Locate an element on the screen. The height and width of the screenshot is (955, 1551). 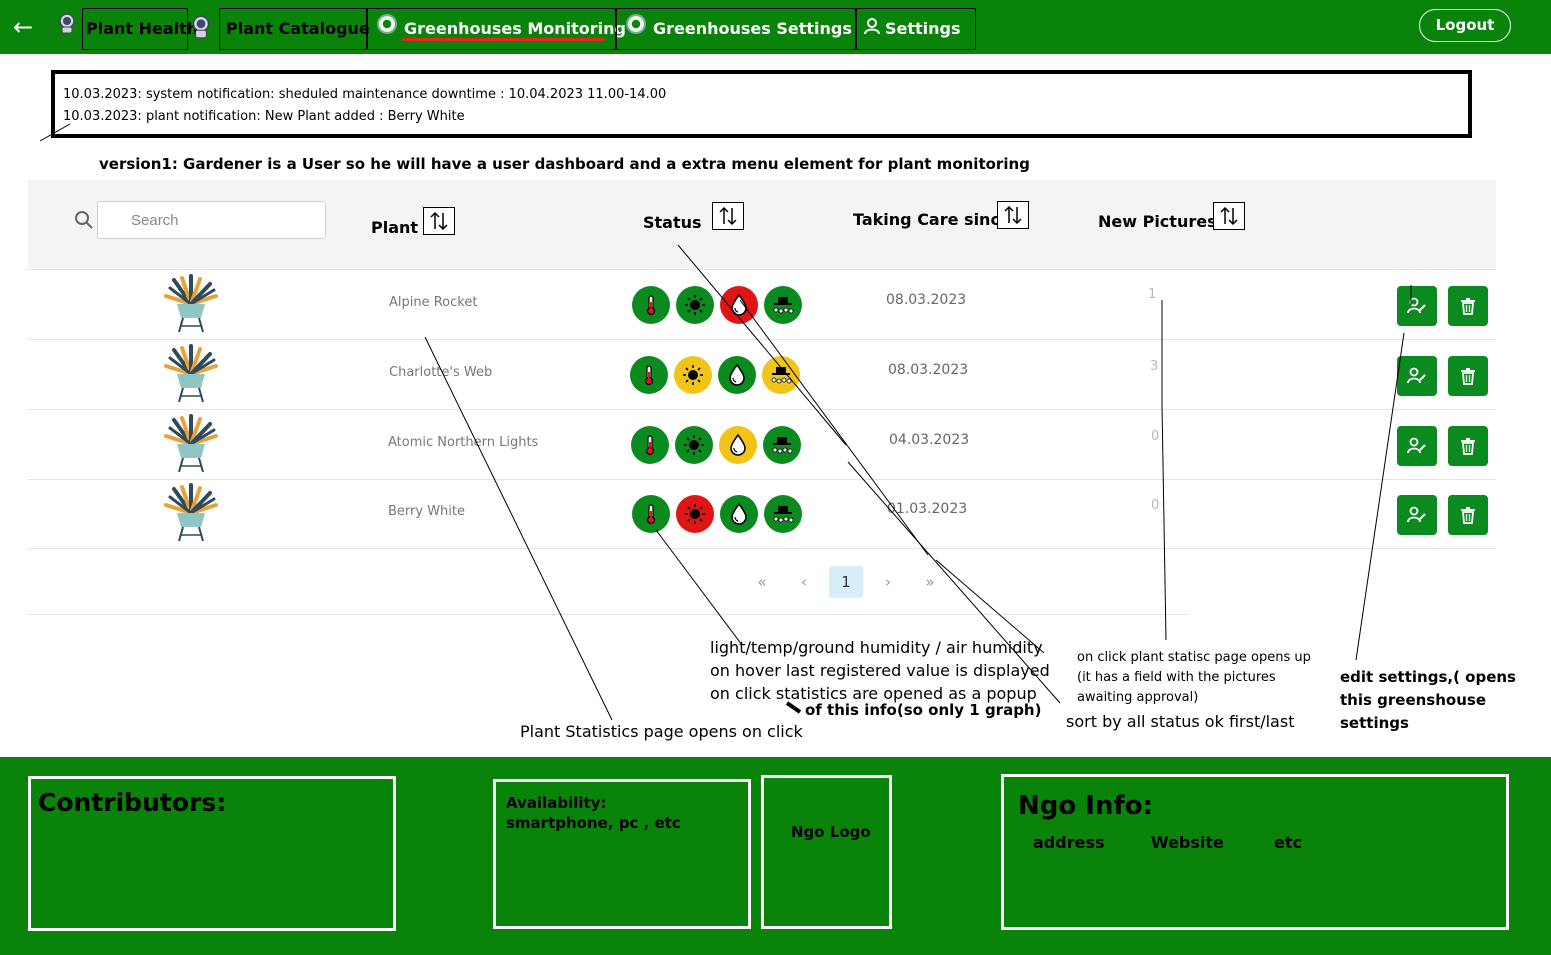
logout-button: Logout is located at coordinates (1465, 25).